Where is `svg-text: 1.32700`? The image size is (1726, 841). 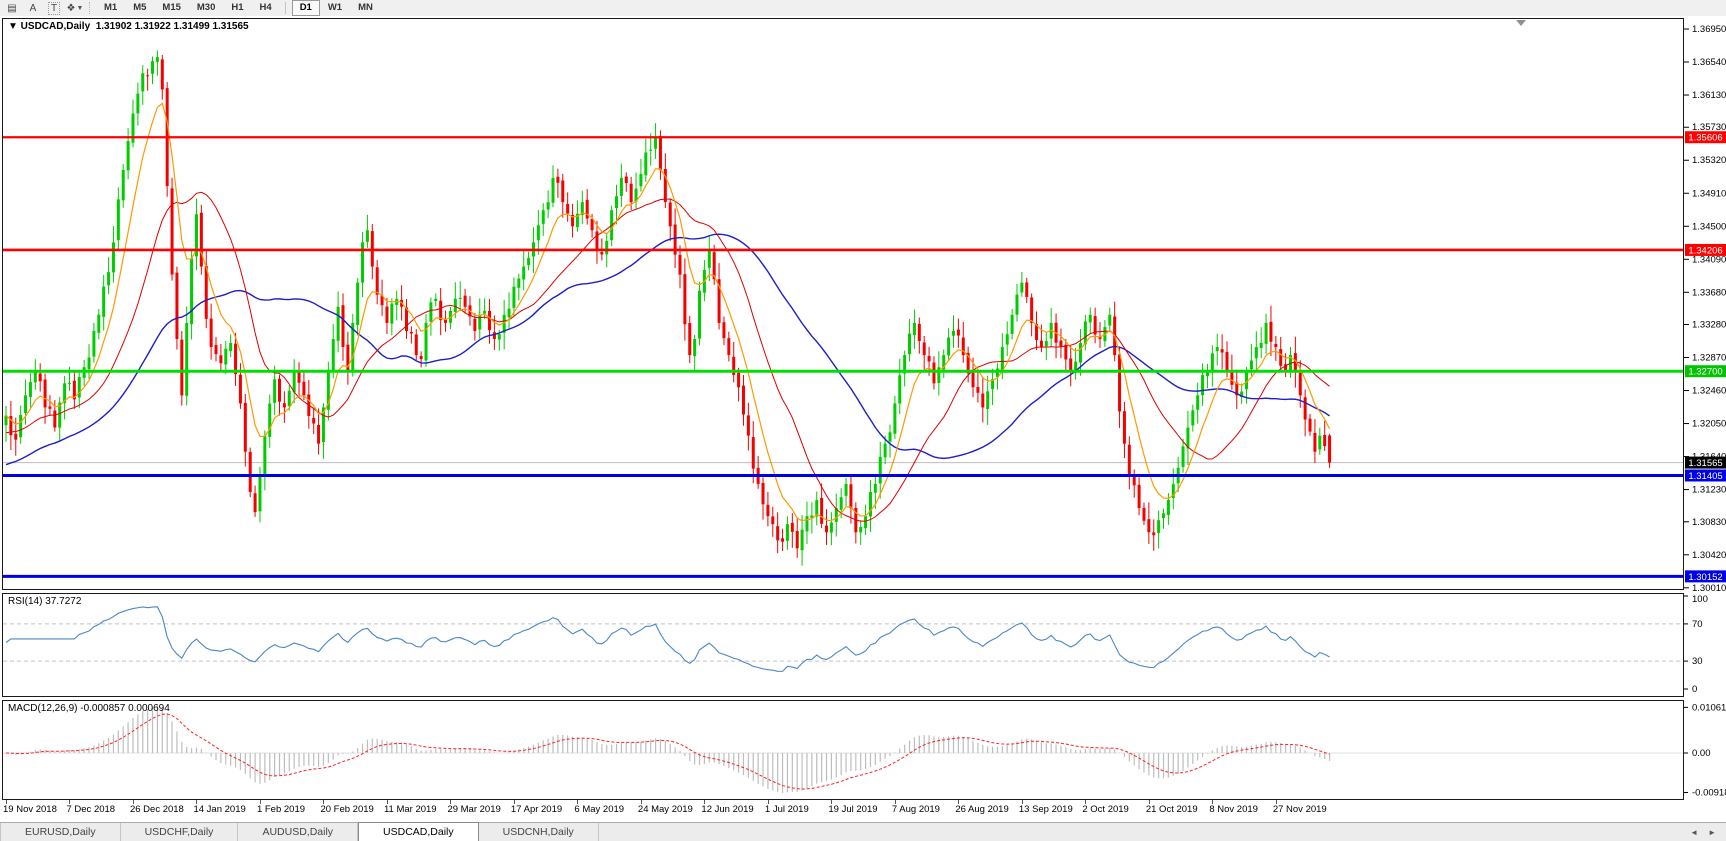
svg-text: 1.32700 is located at coordinates (1705, 372).